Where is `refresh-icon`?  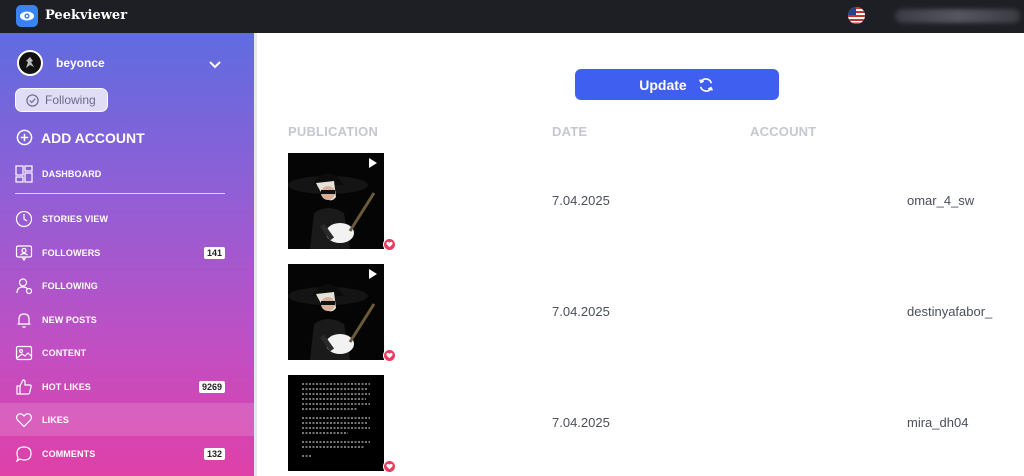
refresh-icon is located at coordinates (705, 84).